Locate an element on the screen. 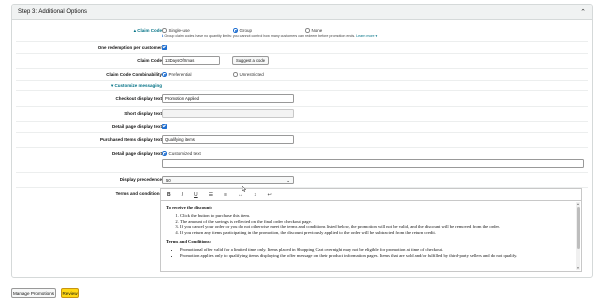  radio-label: None is located at coordinates (317, 30).